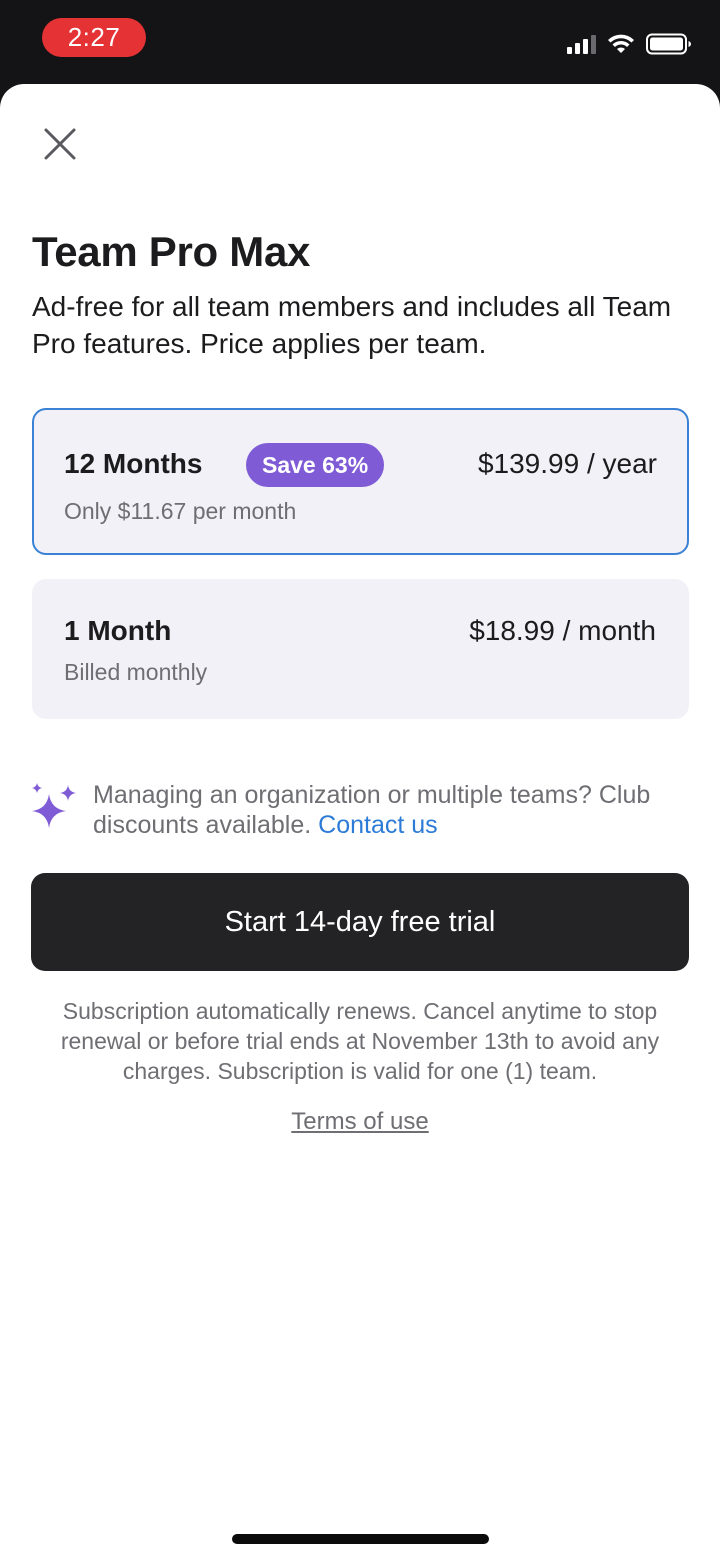  Describe the element at coordinates (360, 42) in the screenshot. I see `status-bar: 2:27` at that location.